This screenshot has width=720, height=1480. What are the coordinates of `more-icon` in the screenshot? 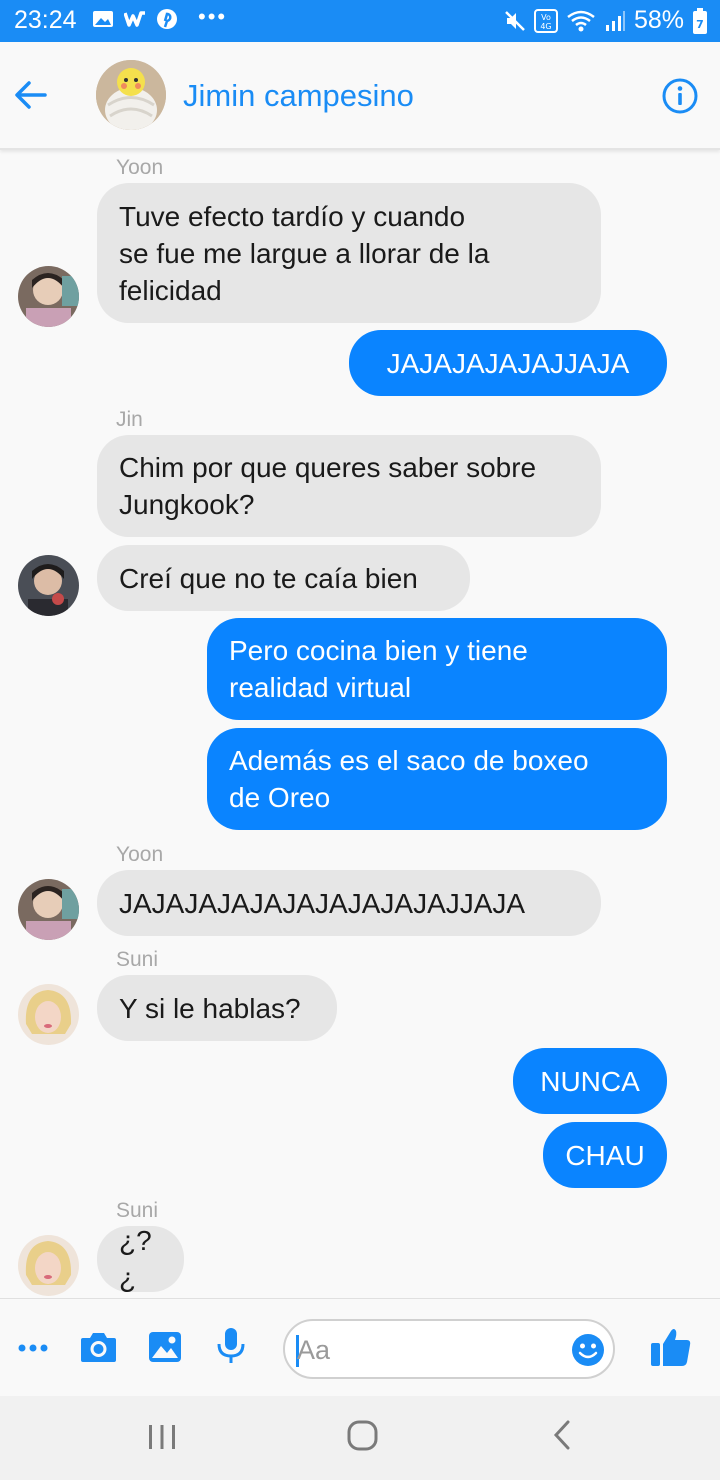 It's located at (33, 1348).